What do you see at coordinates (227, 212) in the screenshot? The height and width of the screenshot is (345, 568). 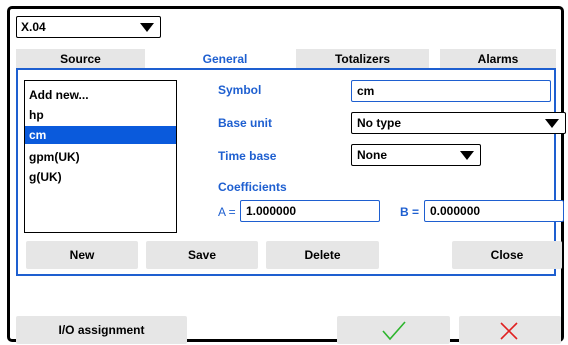 I see `coefficient-a-label: A =` at bounding box center [227, 212].